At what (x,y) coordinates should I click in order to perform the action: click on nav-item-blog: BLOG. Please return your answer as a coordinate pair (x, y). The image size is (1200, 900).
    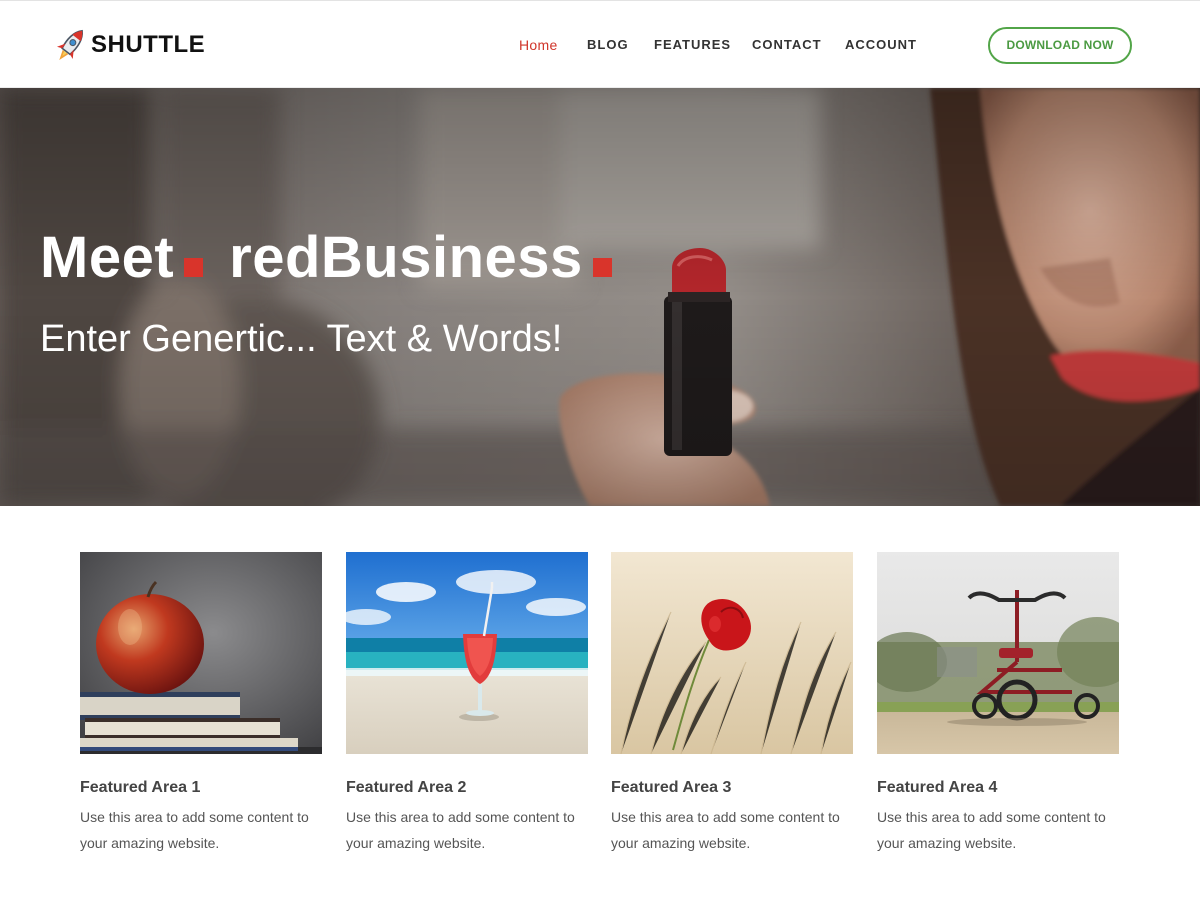
    Looking at the image, I should click on (608, 45).